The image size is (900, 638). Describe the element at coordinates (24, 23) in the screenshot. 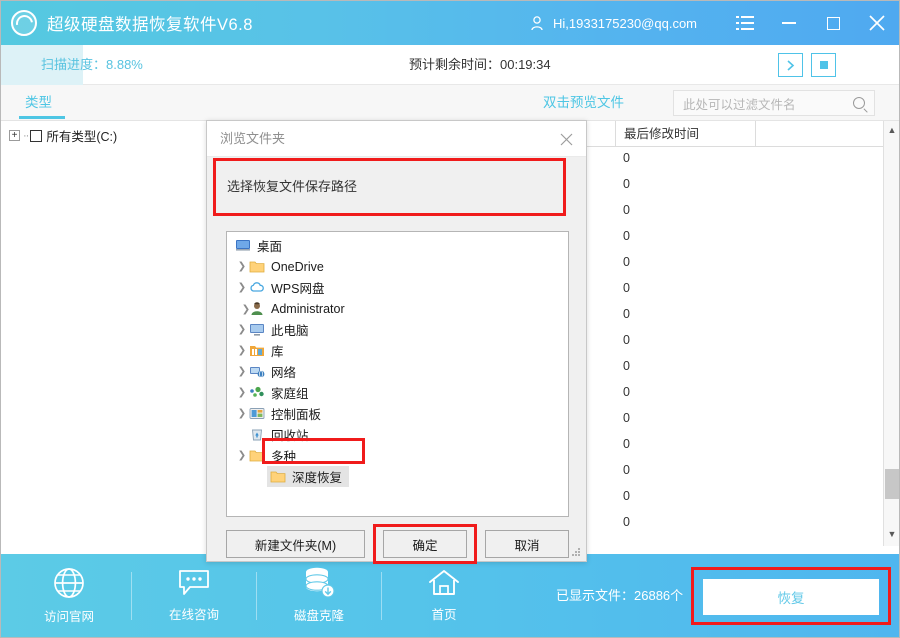

I see `app-logo-icon` at that location.